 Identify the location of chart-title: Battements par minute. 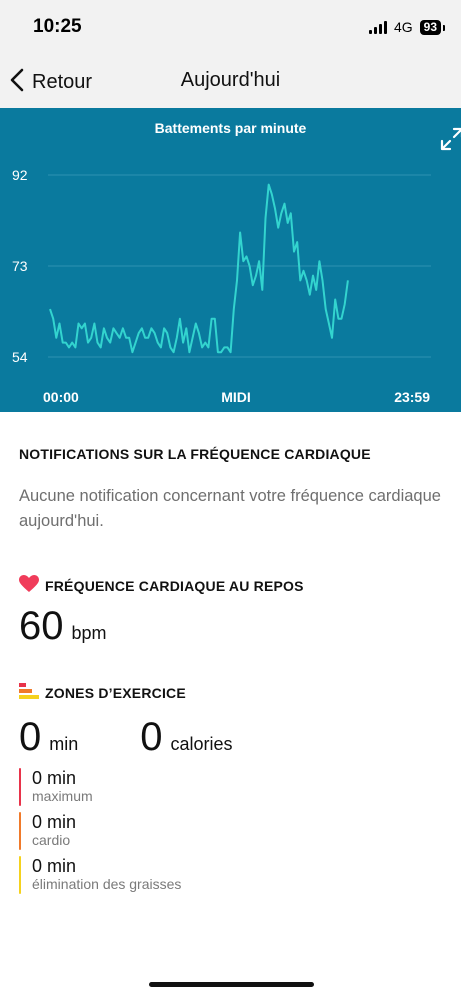
(230, 128).